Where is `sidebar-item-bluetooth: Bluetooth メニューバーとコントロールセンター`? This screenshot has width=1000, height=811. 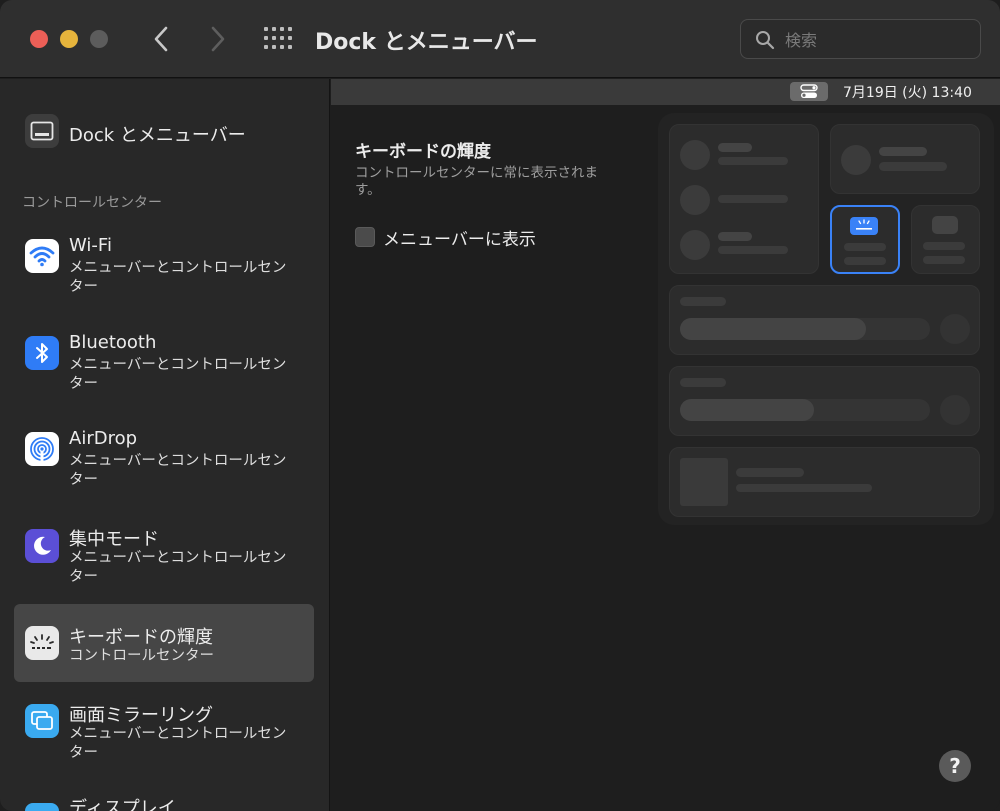
sidebar-item-bluetooth: Bluetooth メニューバーとコントロールセンター is located at coordinates (164, 364).